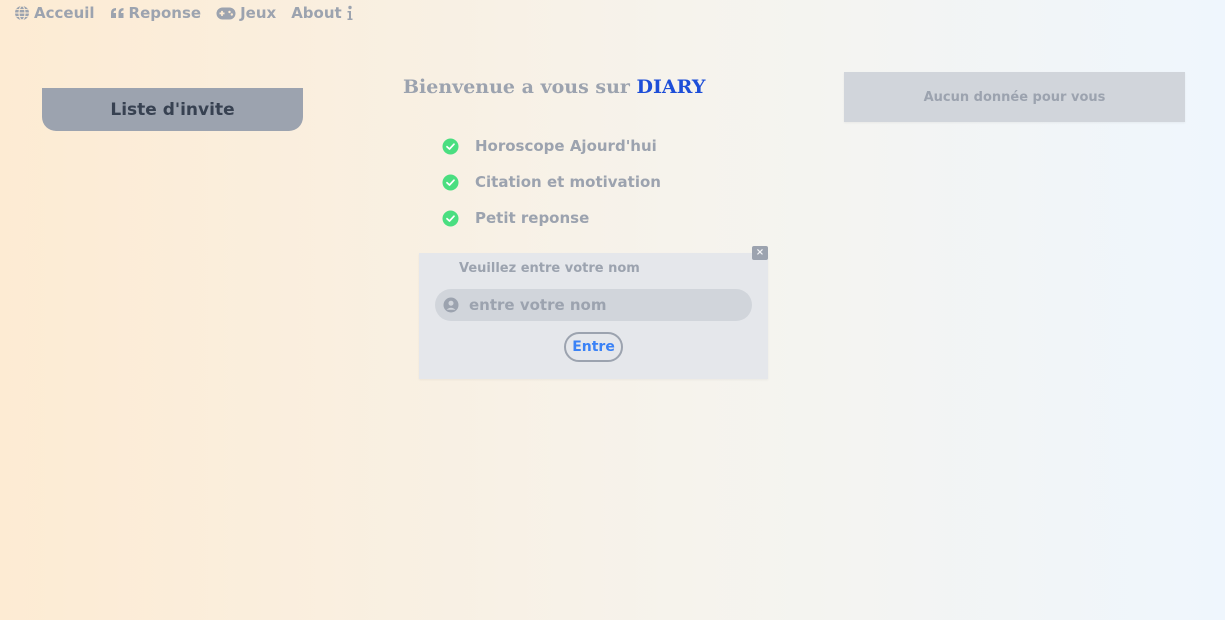 The width and height of the screenshot is (1225, 620). What do you see at coordinates (64, 13) in the screenshot?
I see `nav-label-acceuil: Acceuil` at bounding box center [64, 13].